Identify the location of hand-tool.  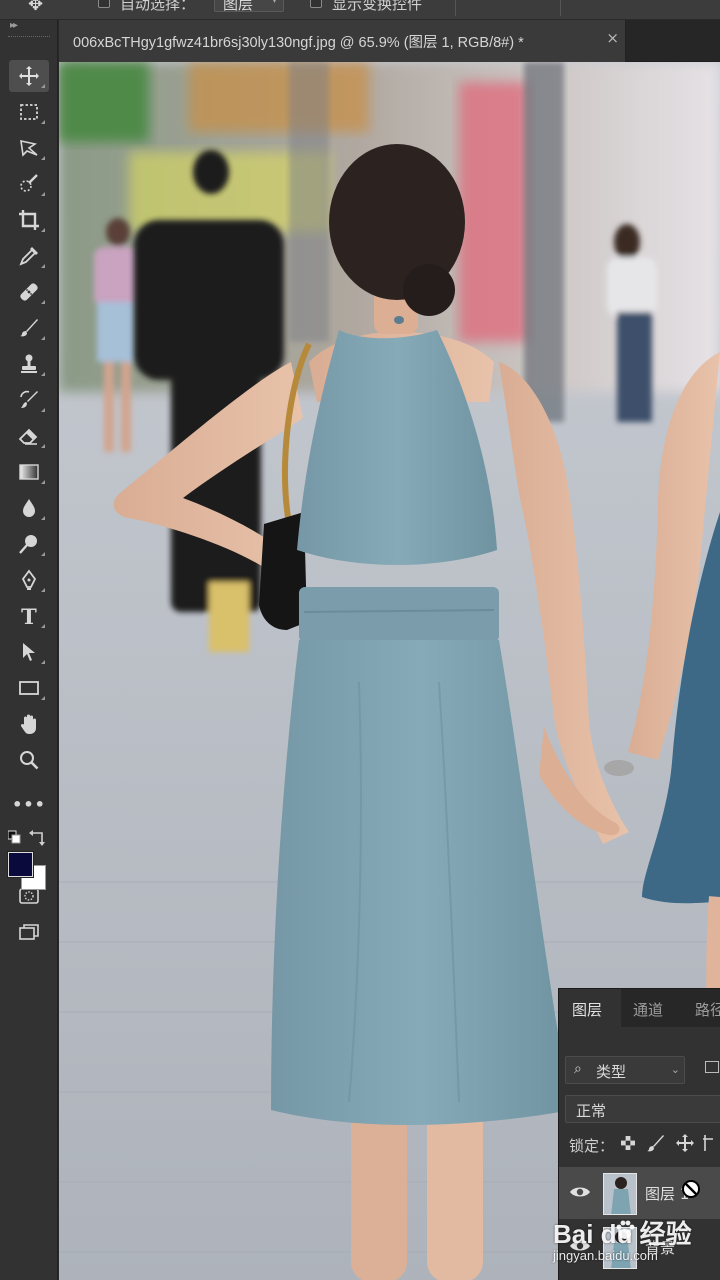
(29, 724).